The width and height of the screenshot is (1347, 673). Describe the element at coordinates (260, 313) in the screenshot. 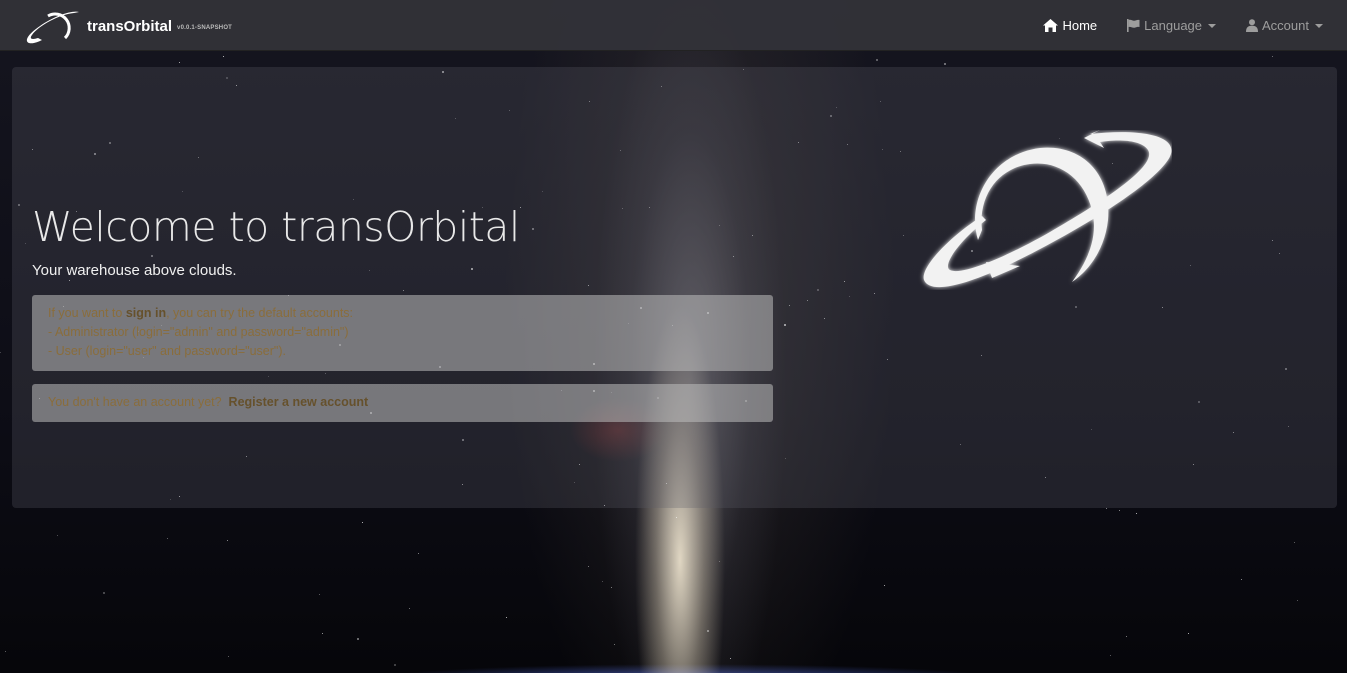

I see `signin-intro-suffix: , you can try the default accounts:` at that location.